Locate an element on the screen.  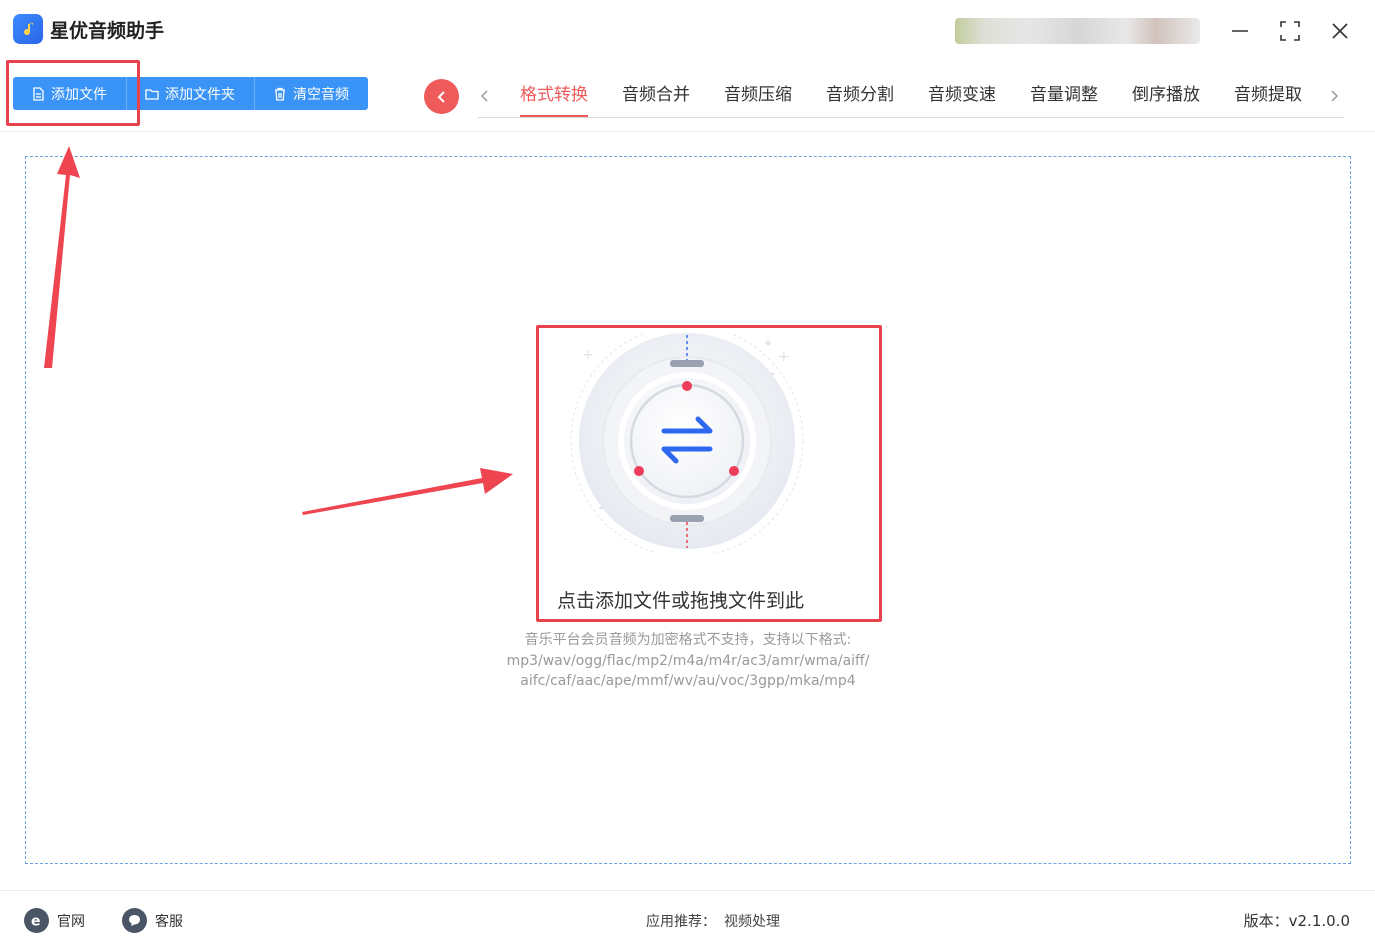
footer-links: e 官网 客服 is located at coordinates (122, 920).